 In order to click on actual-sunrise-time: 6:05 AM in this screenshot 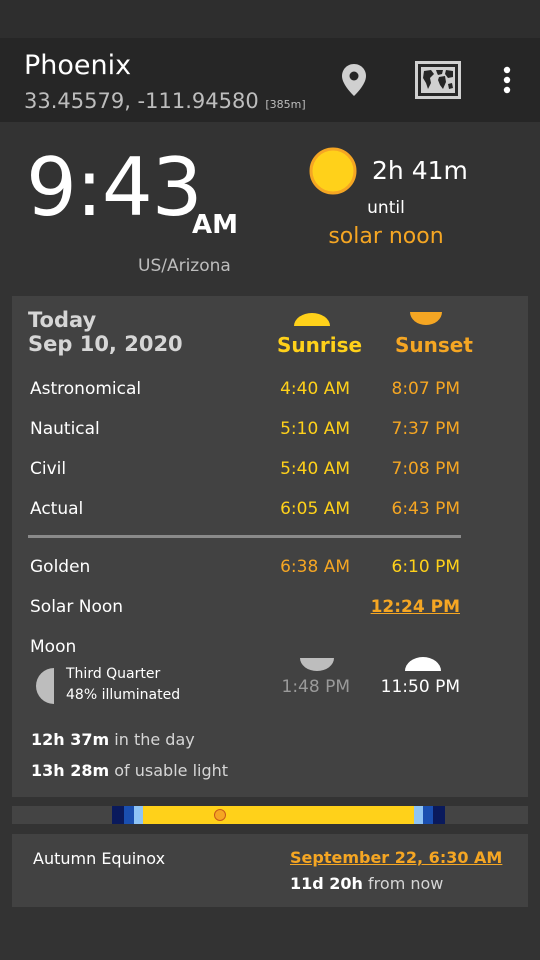, I will do `click(315, 509)`.